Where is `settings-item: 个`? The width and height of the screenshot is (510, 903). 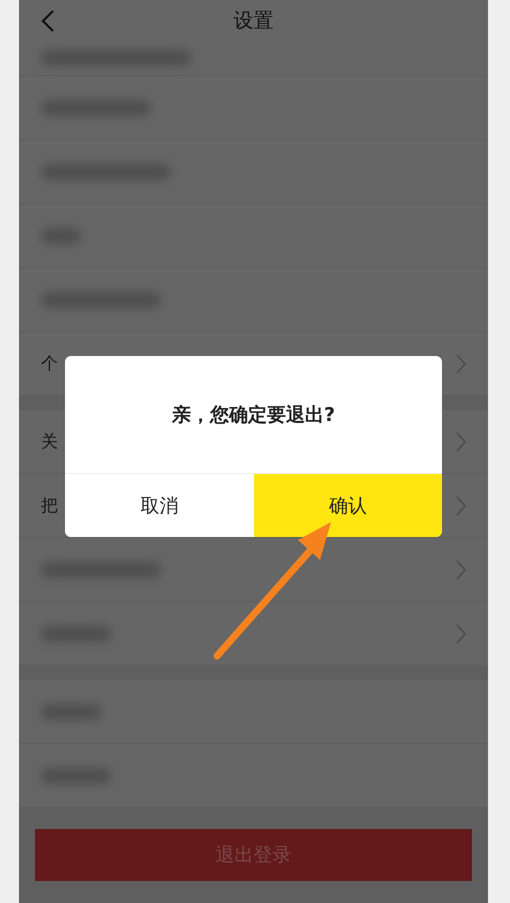 settings-item: 个 is located at coordinates (49, 363).